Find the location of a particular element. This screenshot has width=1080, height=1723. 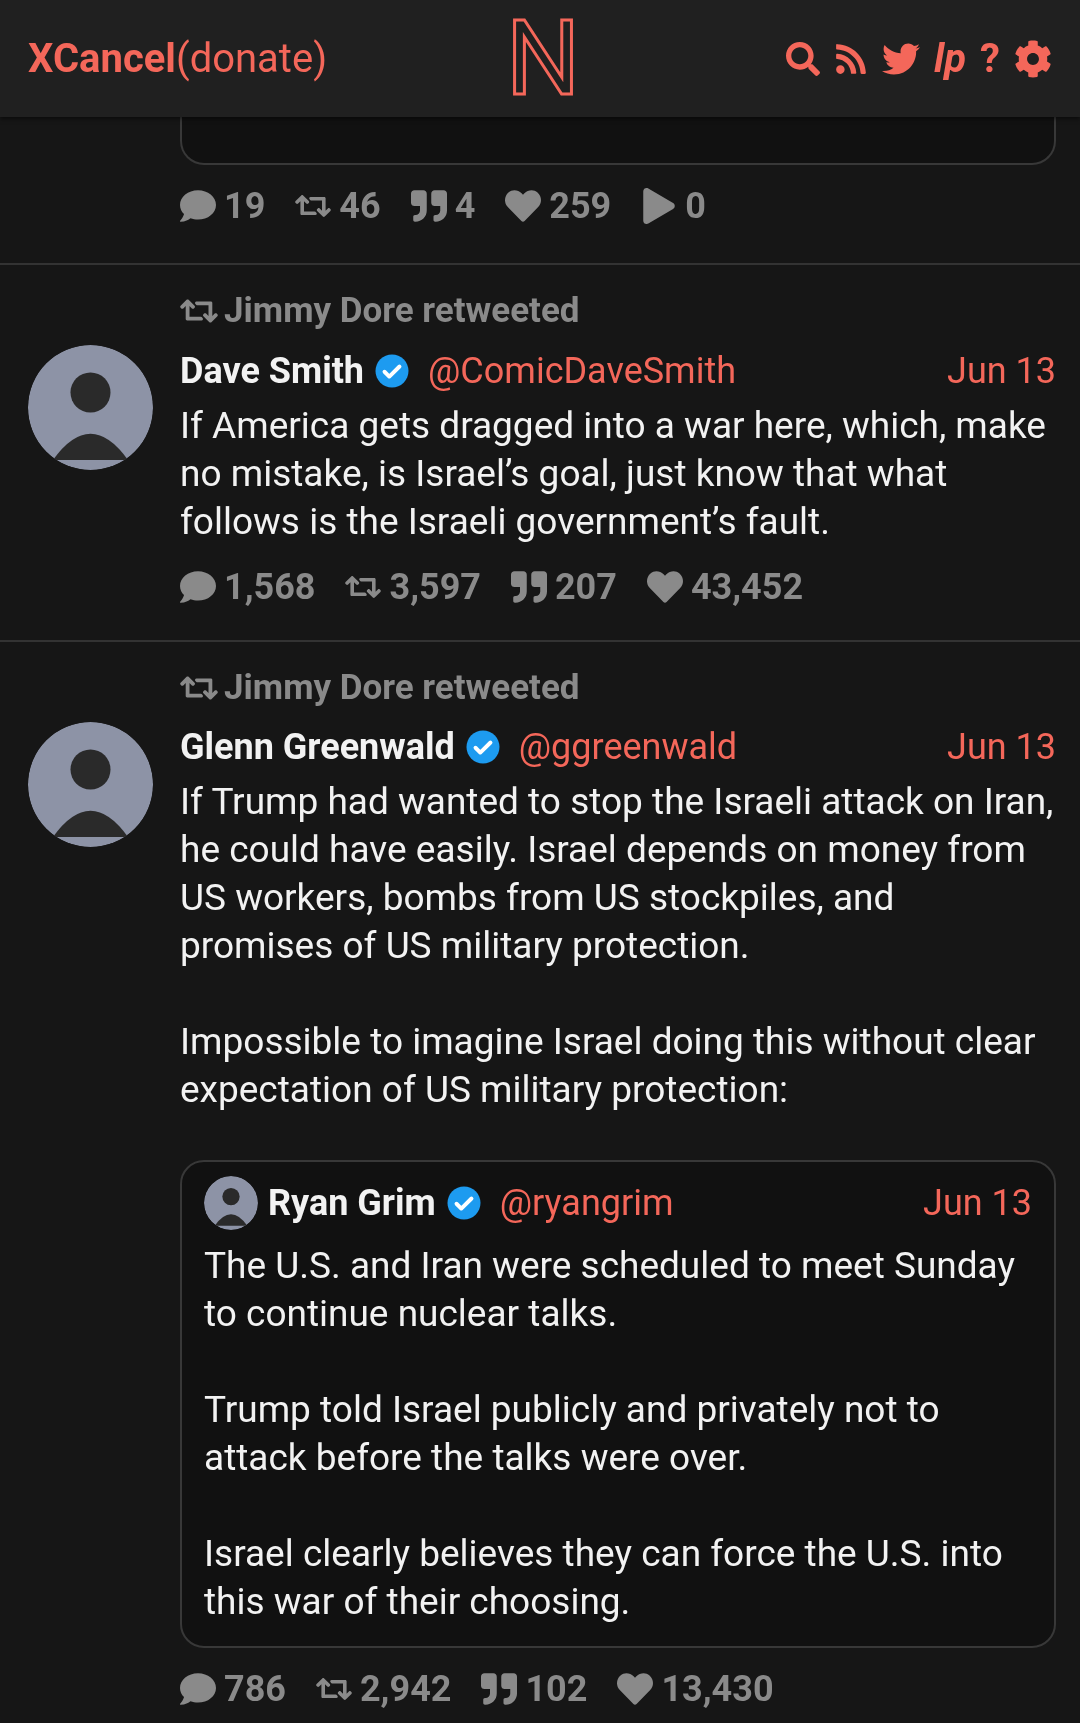

stat-count: 4 is located at coordinates (465, 206).